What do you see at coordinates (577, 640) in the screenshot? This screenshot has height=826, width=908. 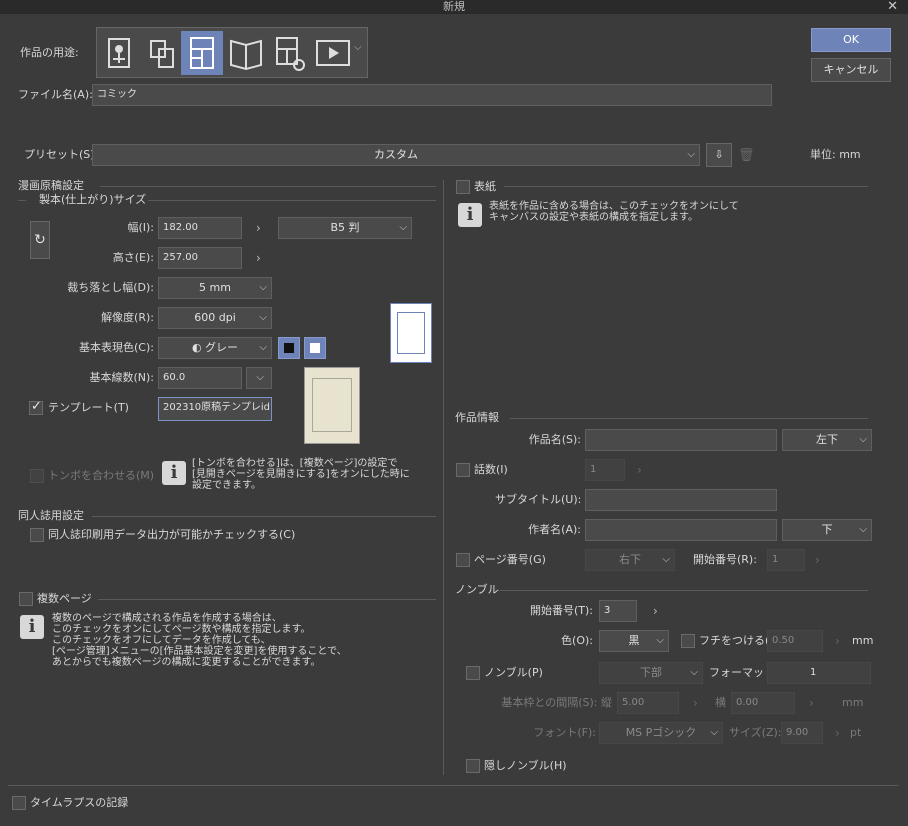 I see `nombre-color-label: 色(O):` at bounding box center [577, 640].